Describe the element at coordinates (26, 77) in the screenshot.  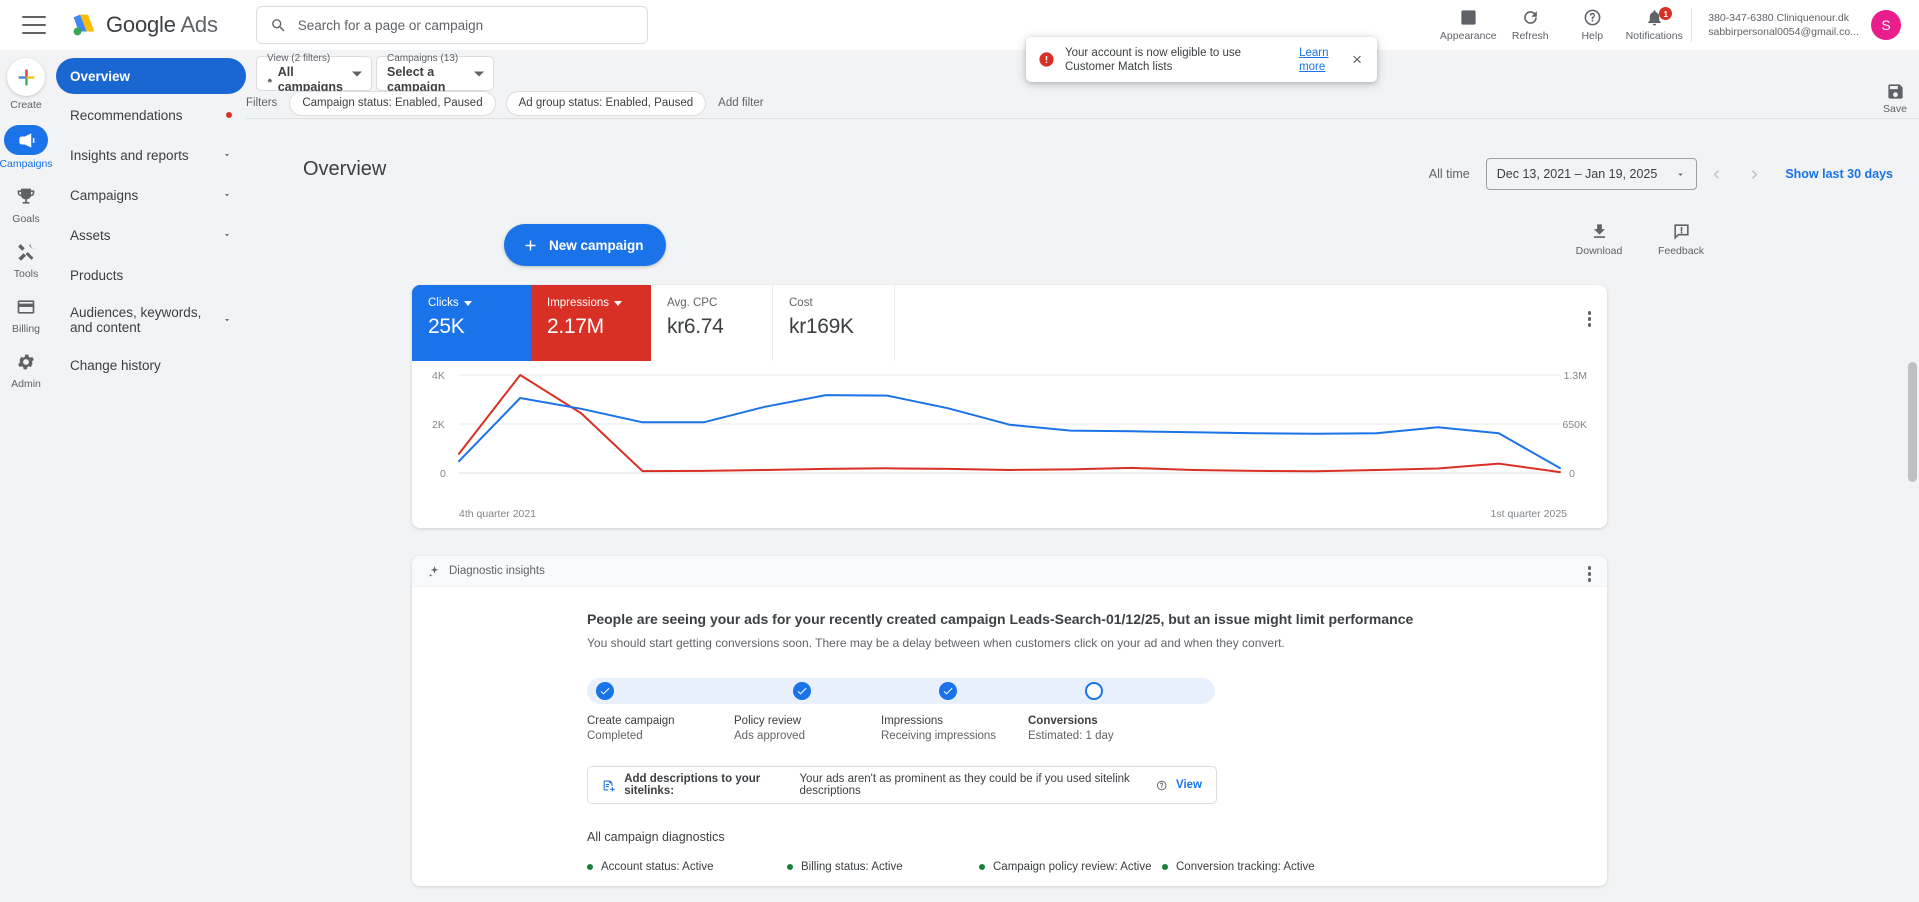
I see `create-button` at that location.